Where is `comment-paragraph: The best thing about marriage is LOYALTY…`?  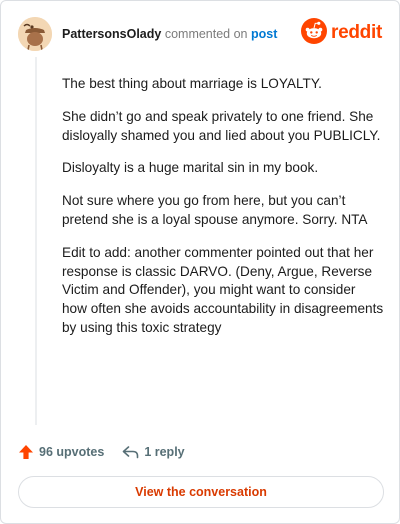 comment-paragraph: The best thing about marriage is LOYALTY… is located at coordinates (192, 83).